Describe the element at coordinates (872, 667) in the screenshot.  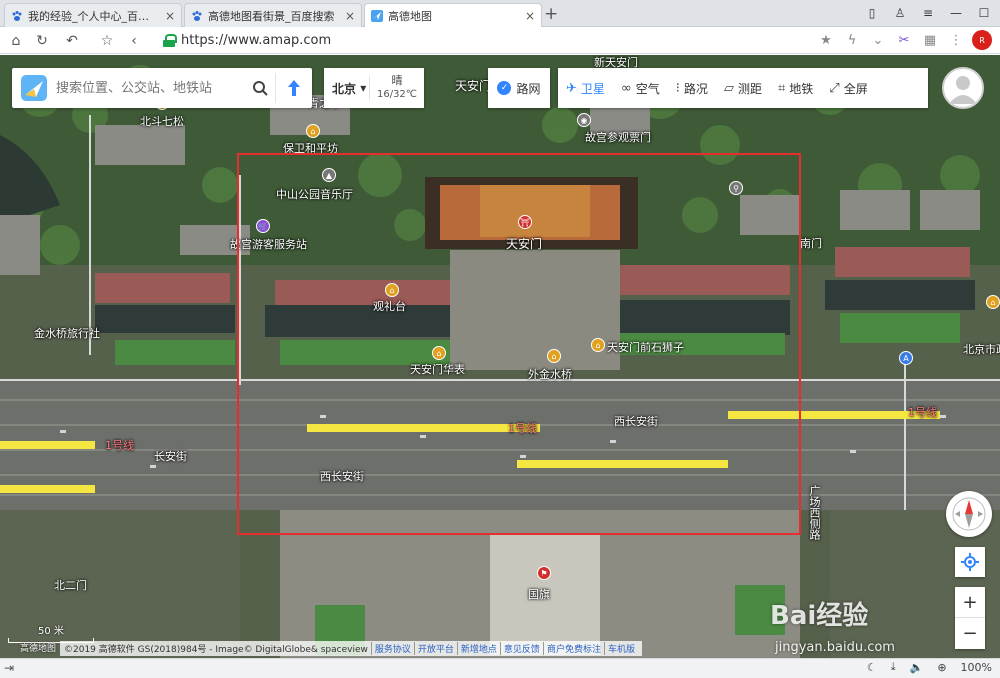
I see `night-mode-icon: ☾` at that location.